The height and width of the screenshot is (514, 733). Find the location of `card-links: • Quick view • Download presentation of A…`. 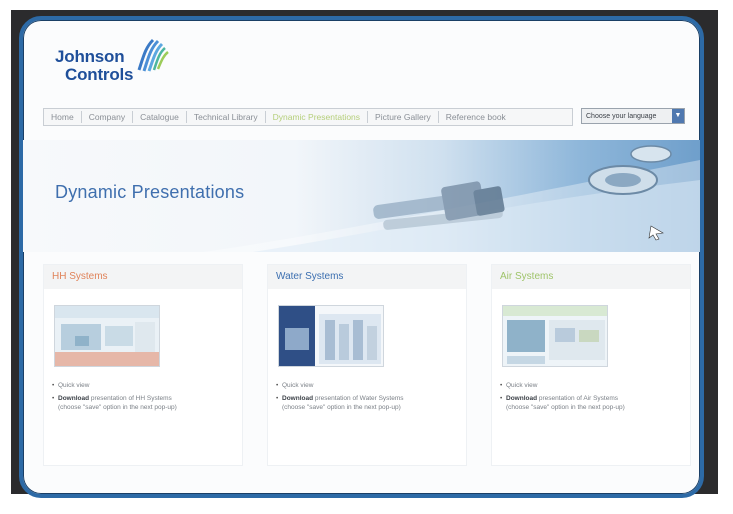

card-links: • Quick view • Download presentation of A… is located at coordinates (562, 396).